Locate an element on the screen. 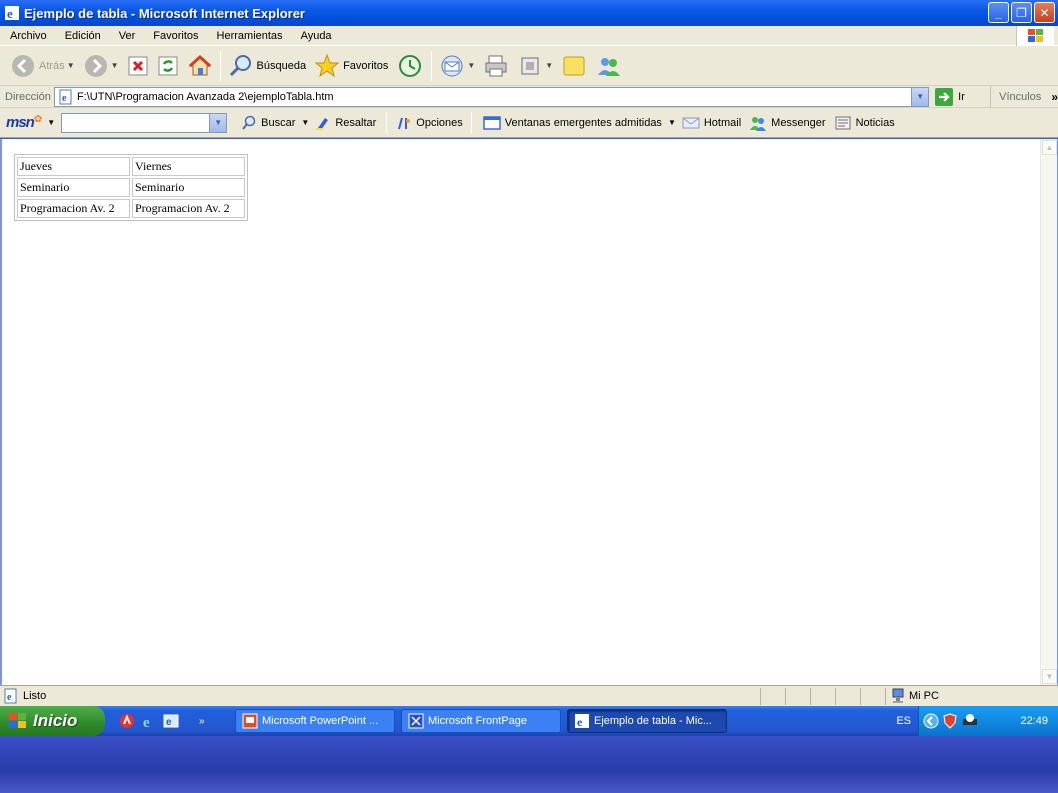 The image size is (1058, 793). hotmail-button: Hotmail is located at coordinates (711, 123).